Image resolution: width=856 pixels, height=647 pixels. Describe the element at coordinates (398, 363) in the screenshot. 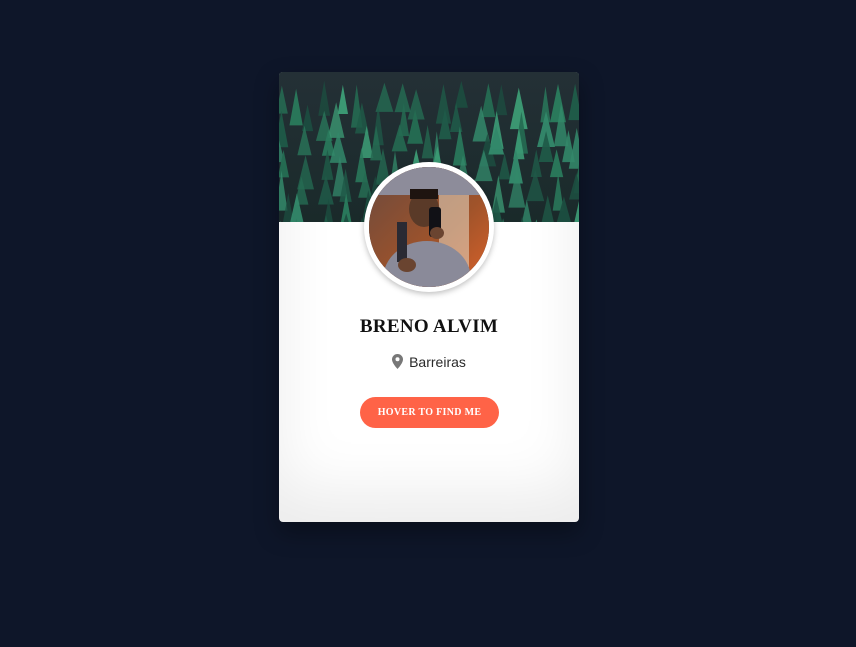

I see `map-pin-icon` at that location.